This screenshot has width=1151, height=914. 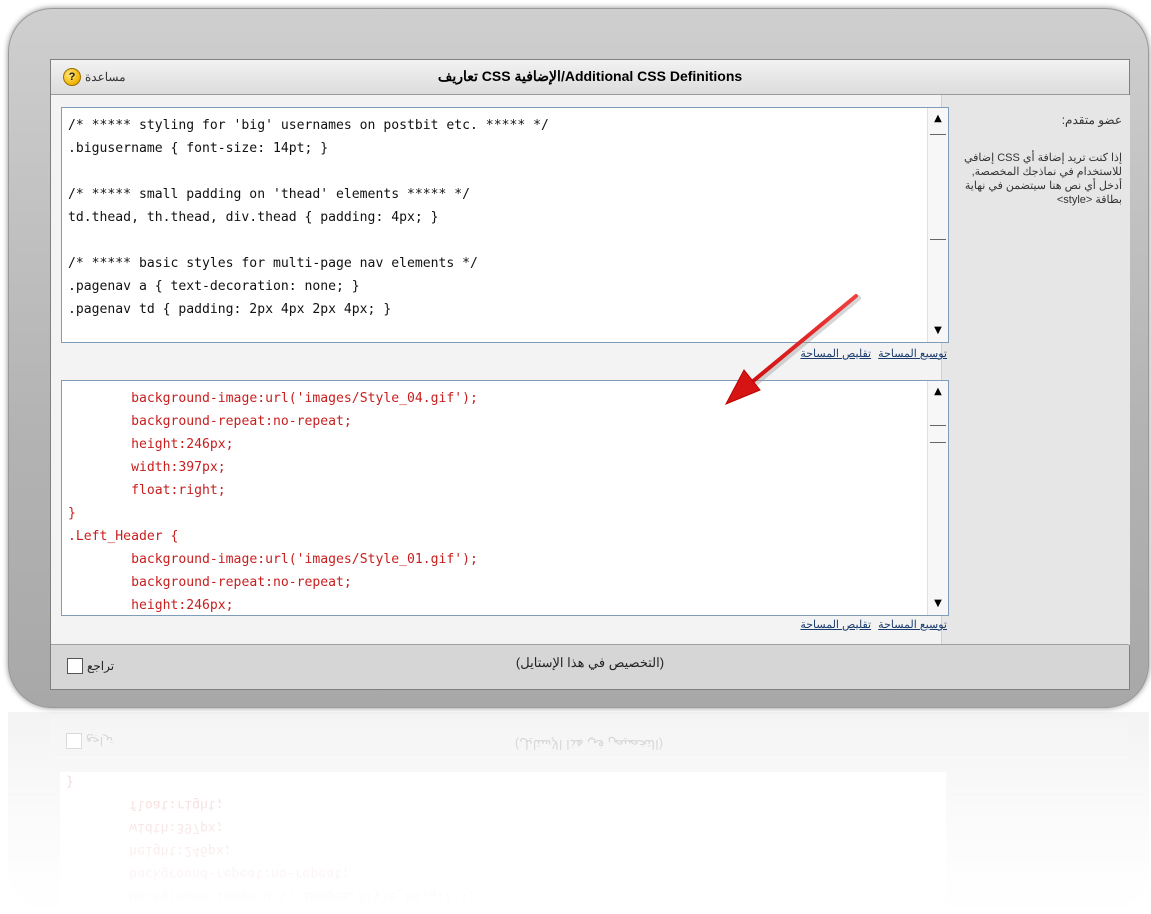 I want to click on reflection-revert-label: تراجع, so click(x=100, y=741).